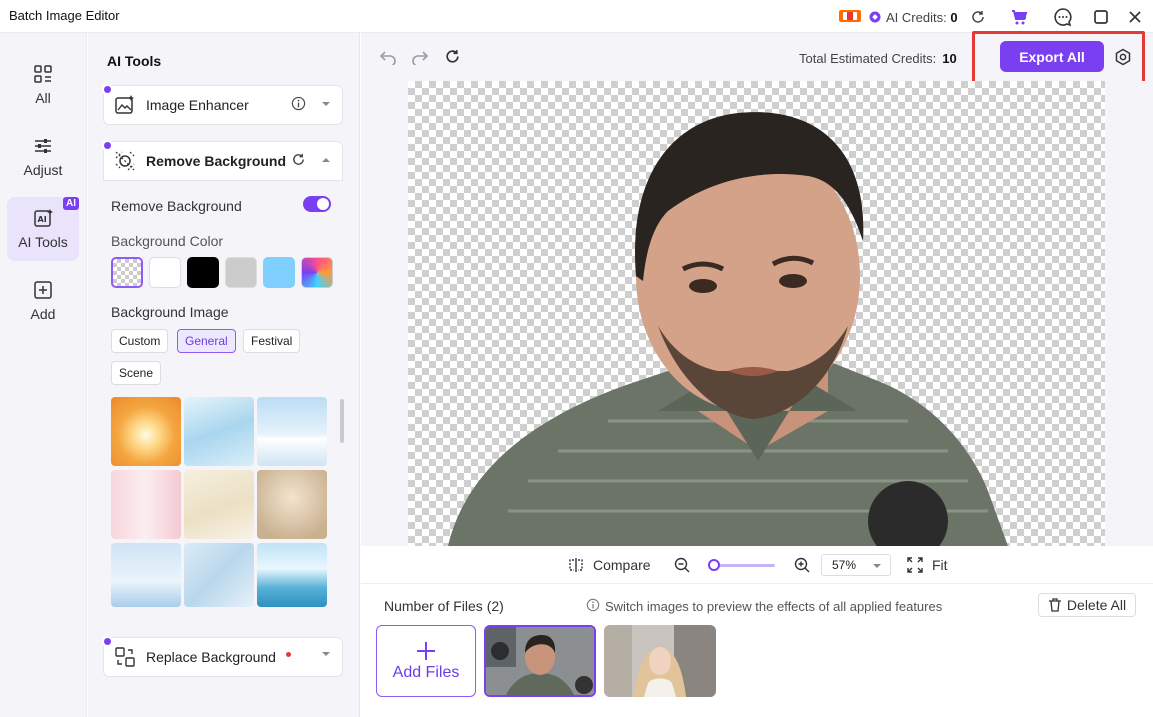  What do you see at coordinates (298, 159) in the screenshot?
I see `reset-icon` at bounding box center [298, 159].